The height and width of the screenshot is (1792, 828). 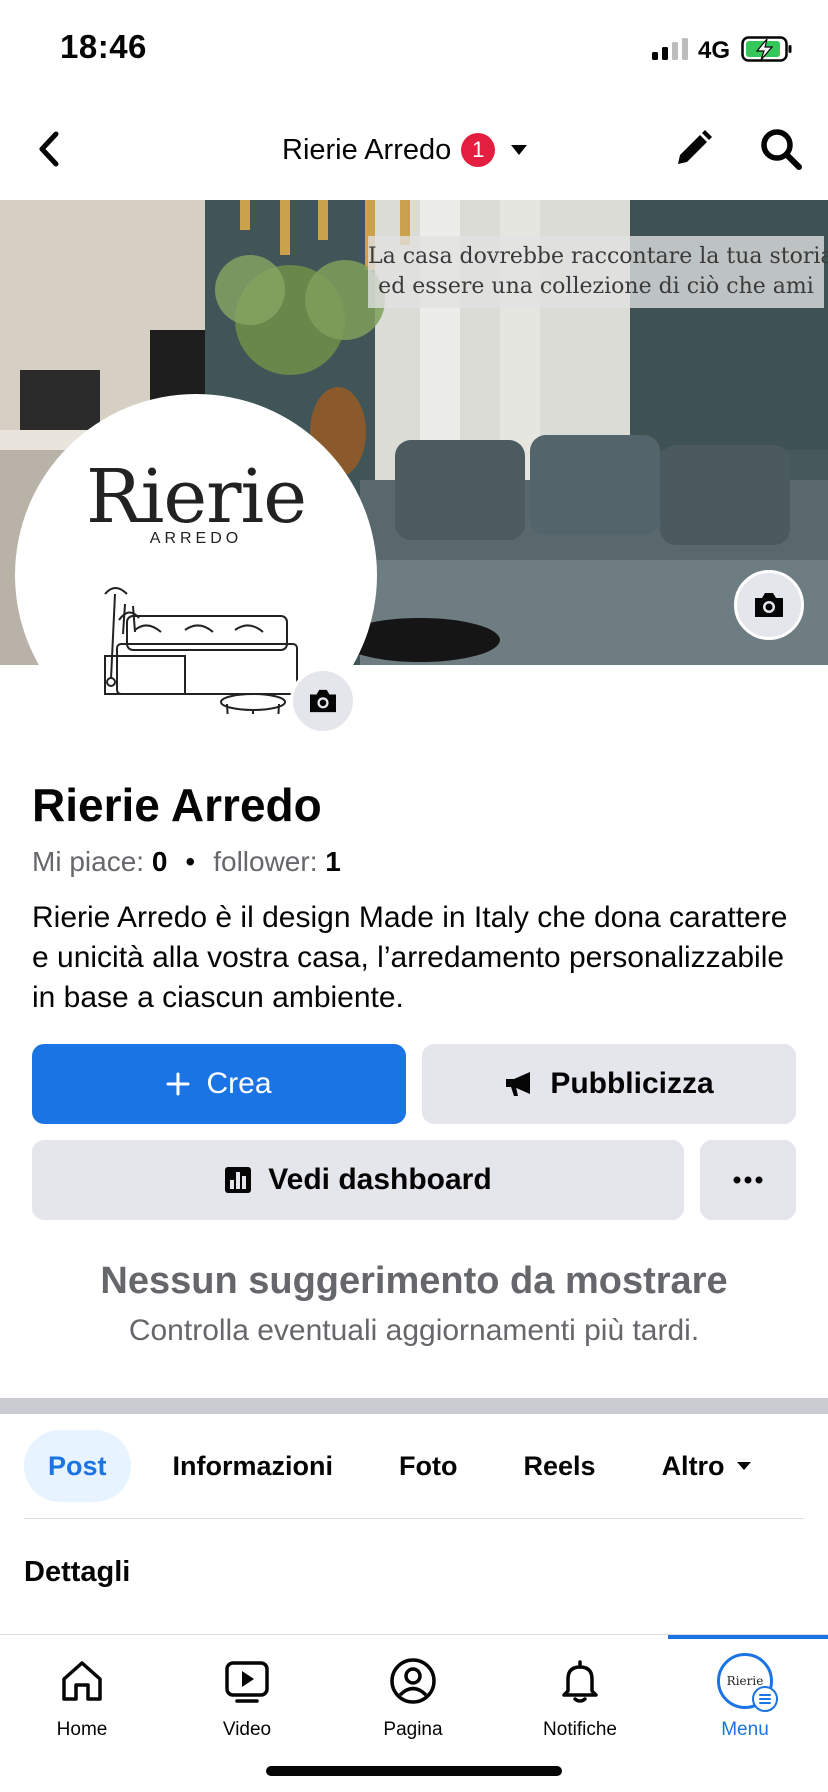 What do you see at coordinates (413, 1729) in the screenshot?
I see `nav-pagina-label: Pagina` at bounding box center [413, 1729].